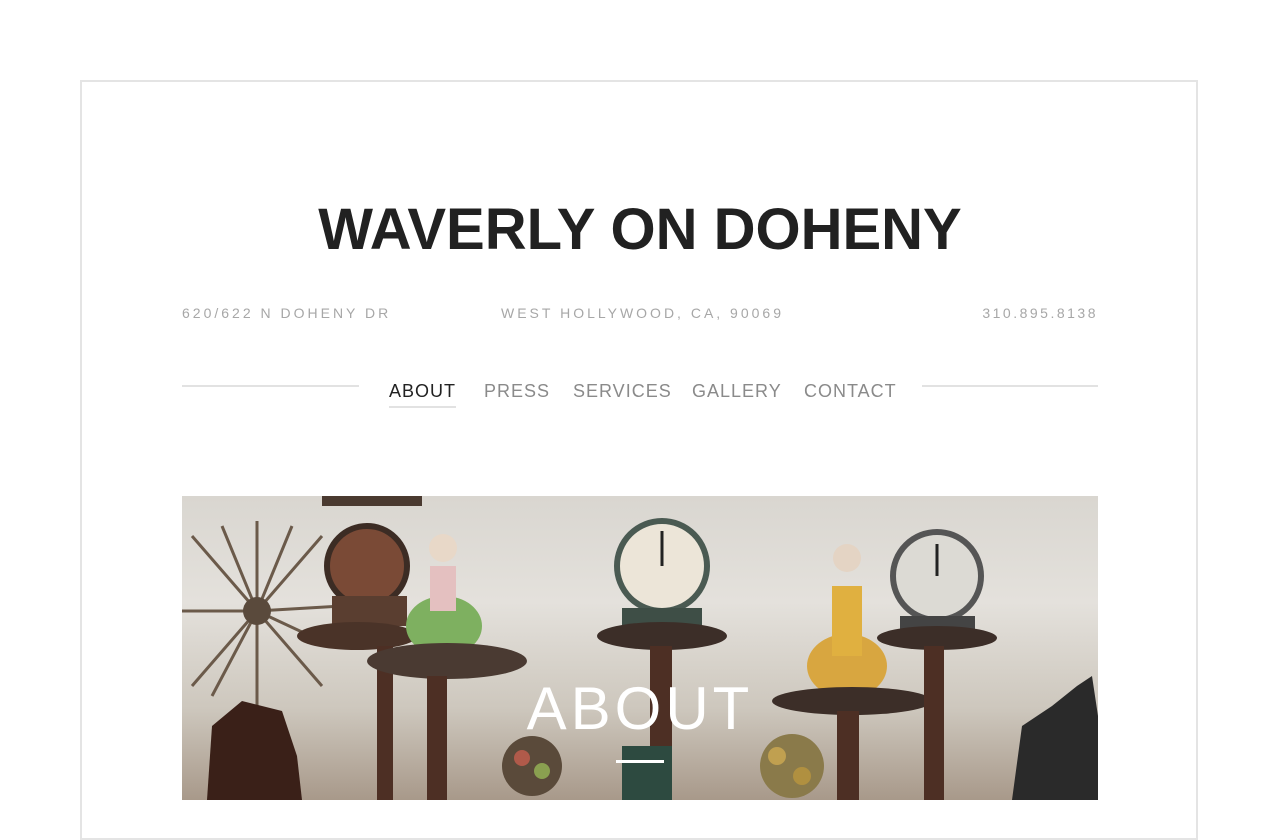 This screenshot has height=840, width=1280. Describe the element at coordinates (640, 761) in the screenshot. I see `hero-title-underline` at that location.